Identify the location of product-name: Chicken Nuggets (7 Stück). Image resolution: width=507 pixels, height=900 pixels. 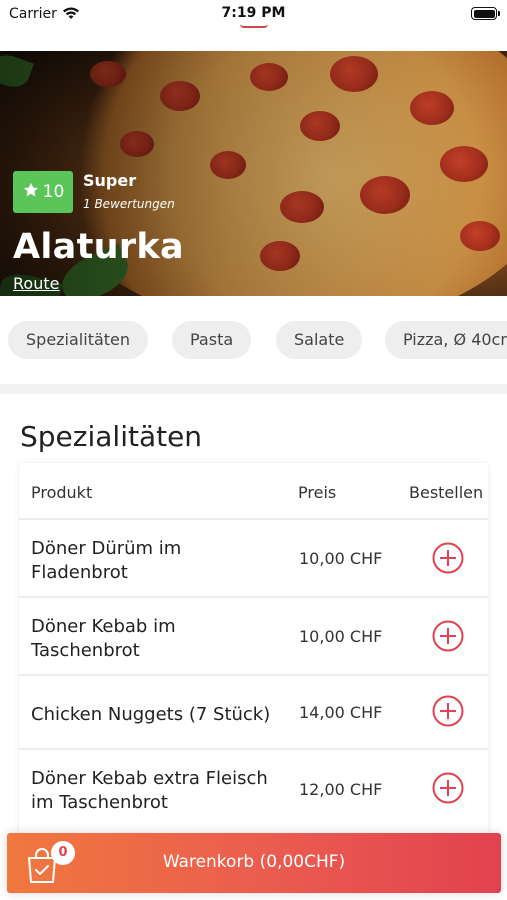
(151, 714).